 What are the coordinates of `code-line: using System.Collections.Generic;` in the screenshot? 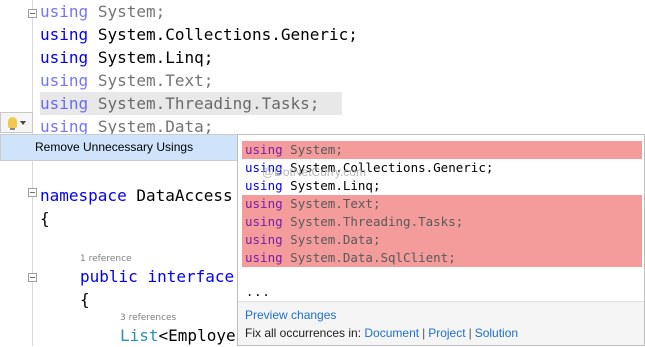 It's located at (199, 34).